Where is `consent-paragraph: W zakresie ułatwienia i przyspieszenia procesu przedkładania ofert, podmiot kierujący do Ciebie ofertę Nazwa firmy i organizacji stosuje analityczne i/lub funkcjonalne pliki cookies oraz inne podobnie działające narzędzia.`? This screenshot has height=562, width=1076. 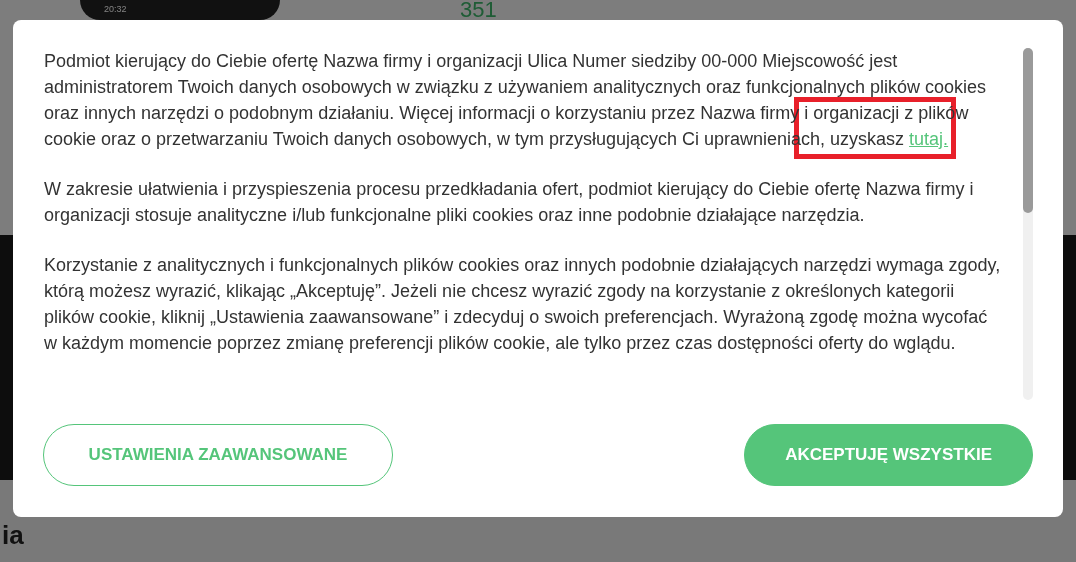
consent-paragraph: W zakresie ułatwienia i przyspieszenia procesu przedkładania ofert, podmiot kierujący do Ciebie ofertę Nazwa firmy i organizacji stosuje analityczne i/lub funkcjonalne pliki cookies oraz inne podobnie działające narzędzia. is located at coordinates (509, 202).